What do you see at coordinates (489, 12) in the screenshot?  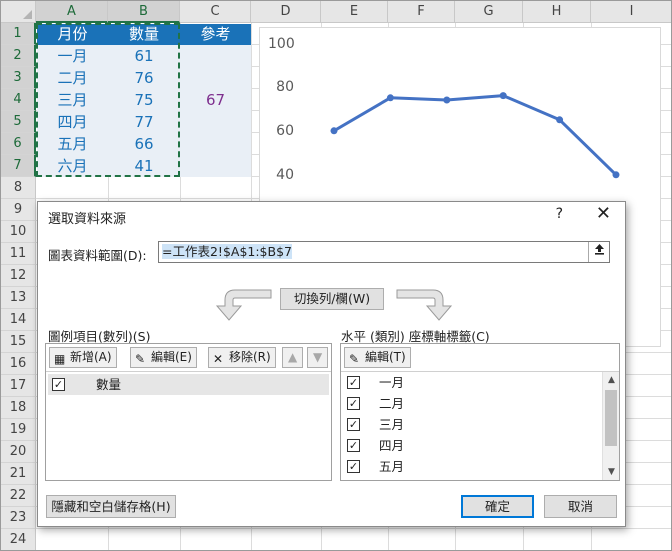 I see `column-header-g: G` at bounding box center [489, 12].